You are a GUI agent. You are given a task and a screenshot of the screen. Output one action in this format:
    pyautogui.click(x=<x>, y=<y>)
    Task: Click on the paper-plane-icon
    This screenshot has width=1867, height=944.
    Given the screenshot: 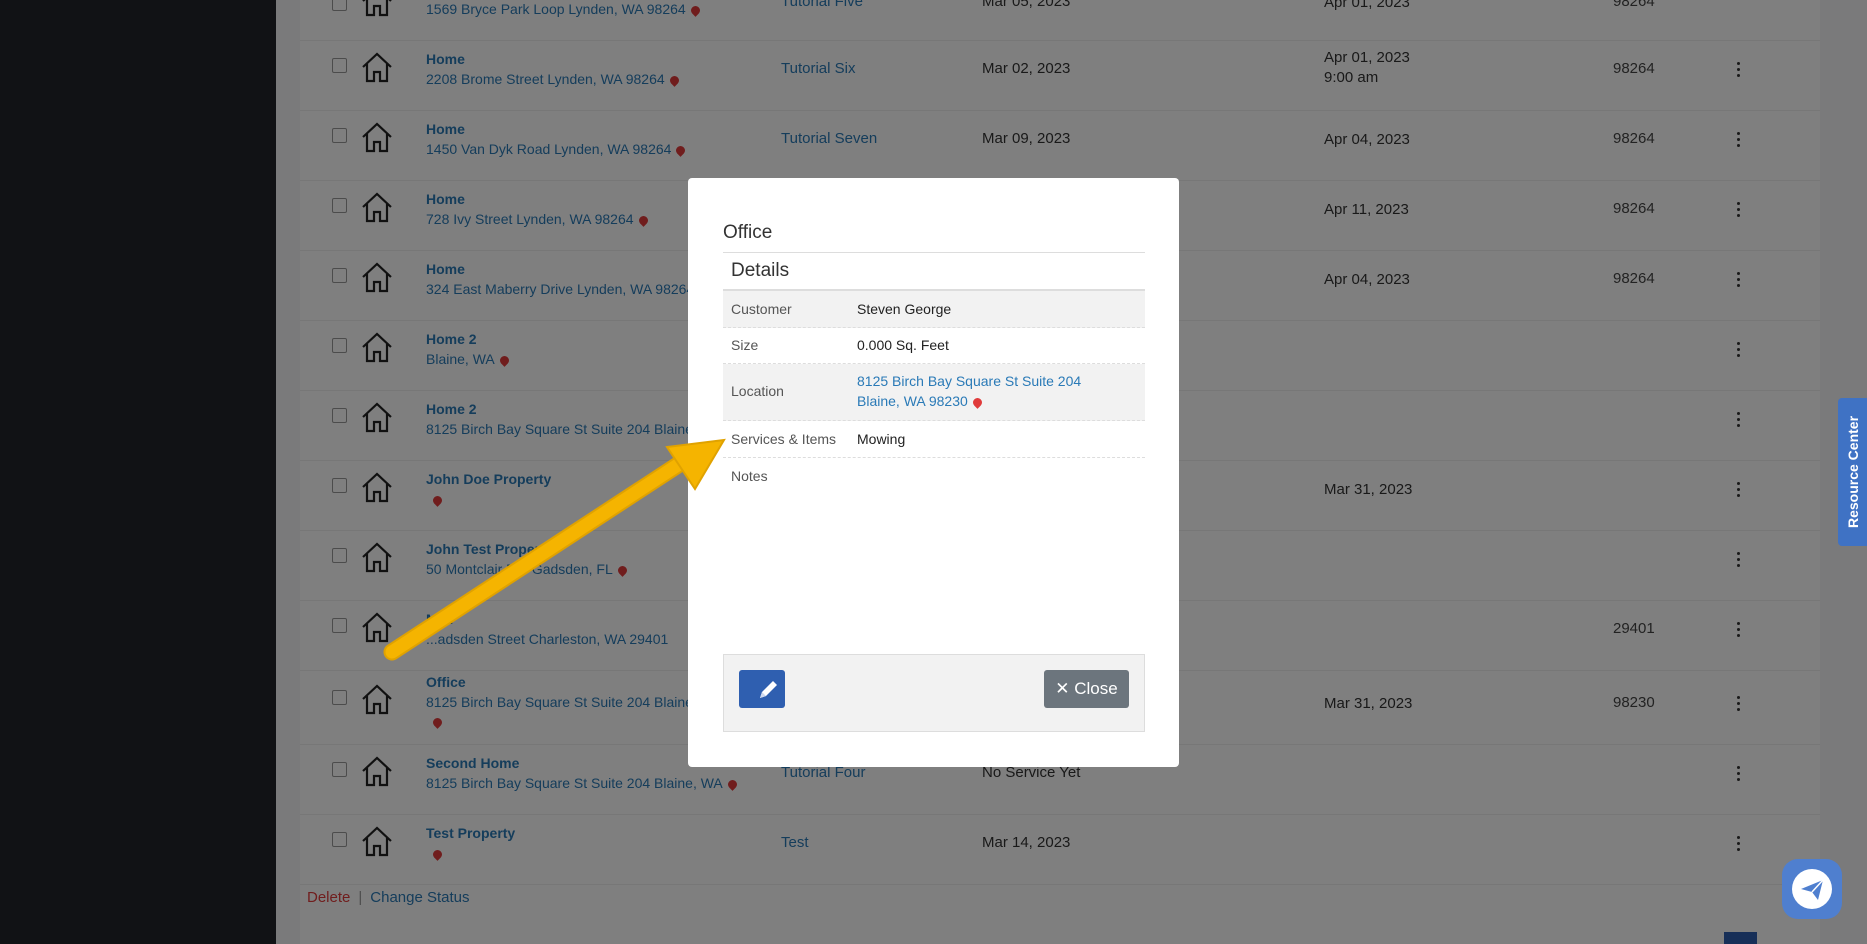 What is the action you would take?
    pyautogui.click(x=1812, y=889)
    